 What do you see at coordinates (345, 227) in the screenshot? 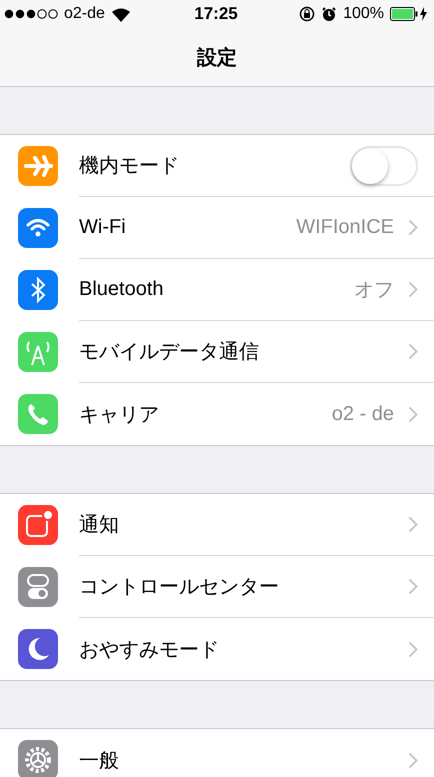
I see `row-value: WIFIonICE` at bounding box center [345, 227].